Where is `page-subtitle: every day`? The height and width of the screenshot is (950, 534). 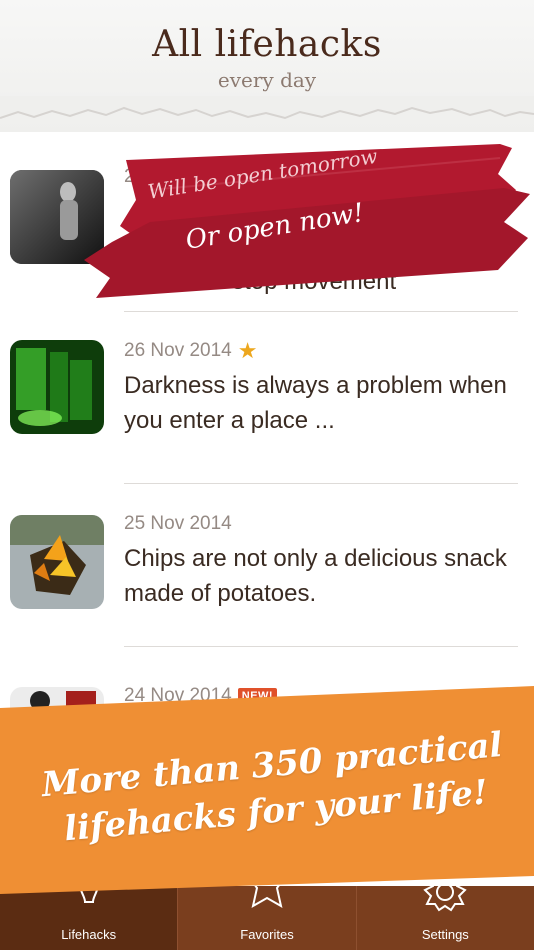
page-subtitle: every day is located at coordinates (267, 80).